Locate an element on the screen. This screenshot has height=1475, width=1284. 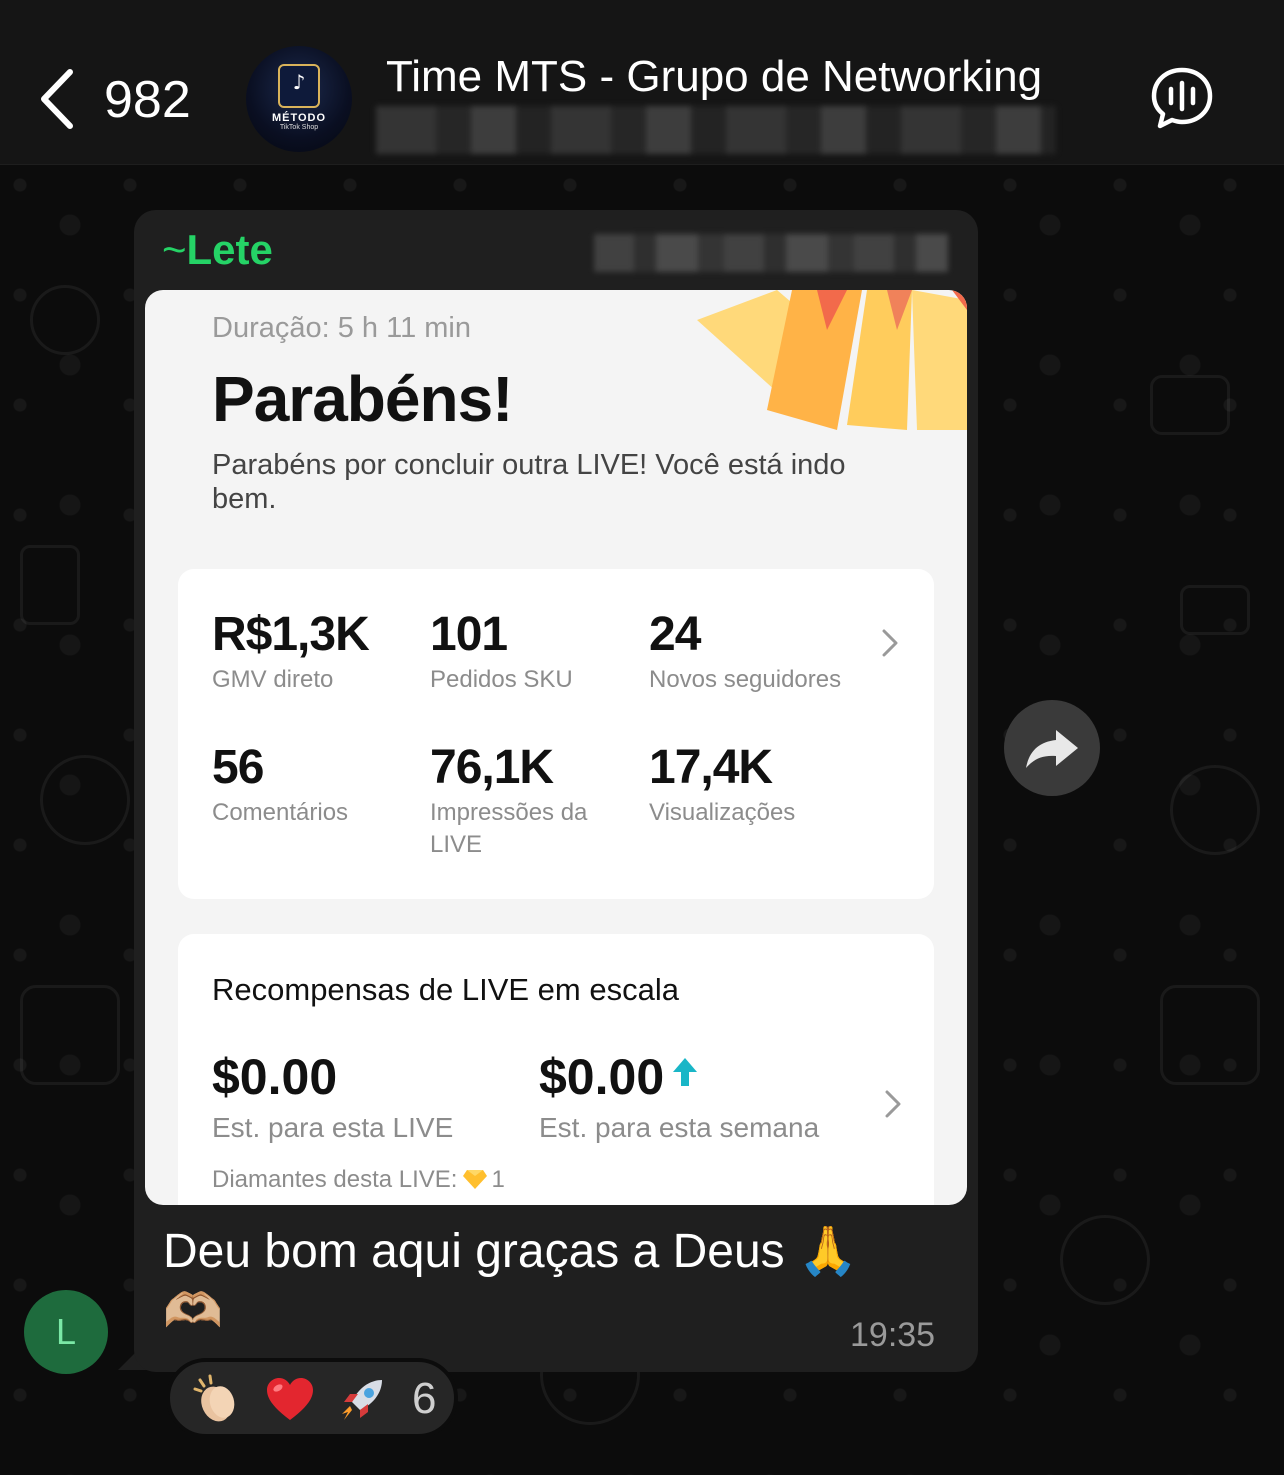
rocket-icon is located at coordinates (362, 1400).